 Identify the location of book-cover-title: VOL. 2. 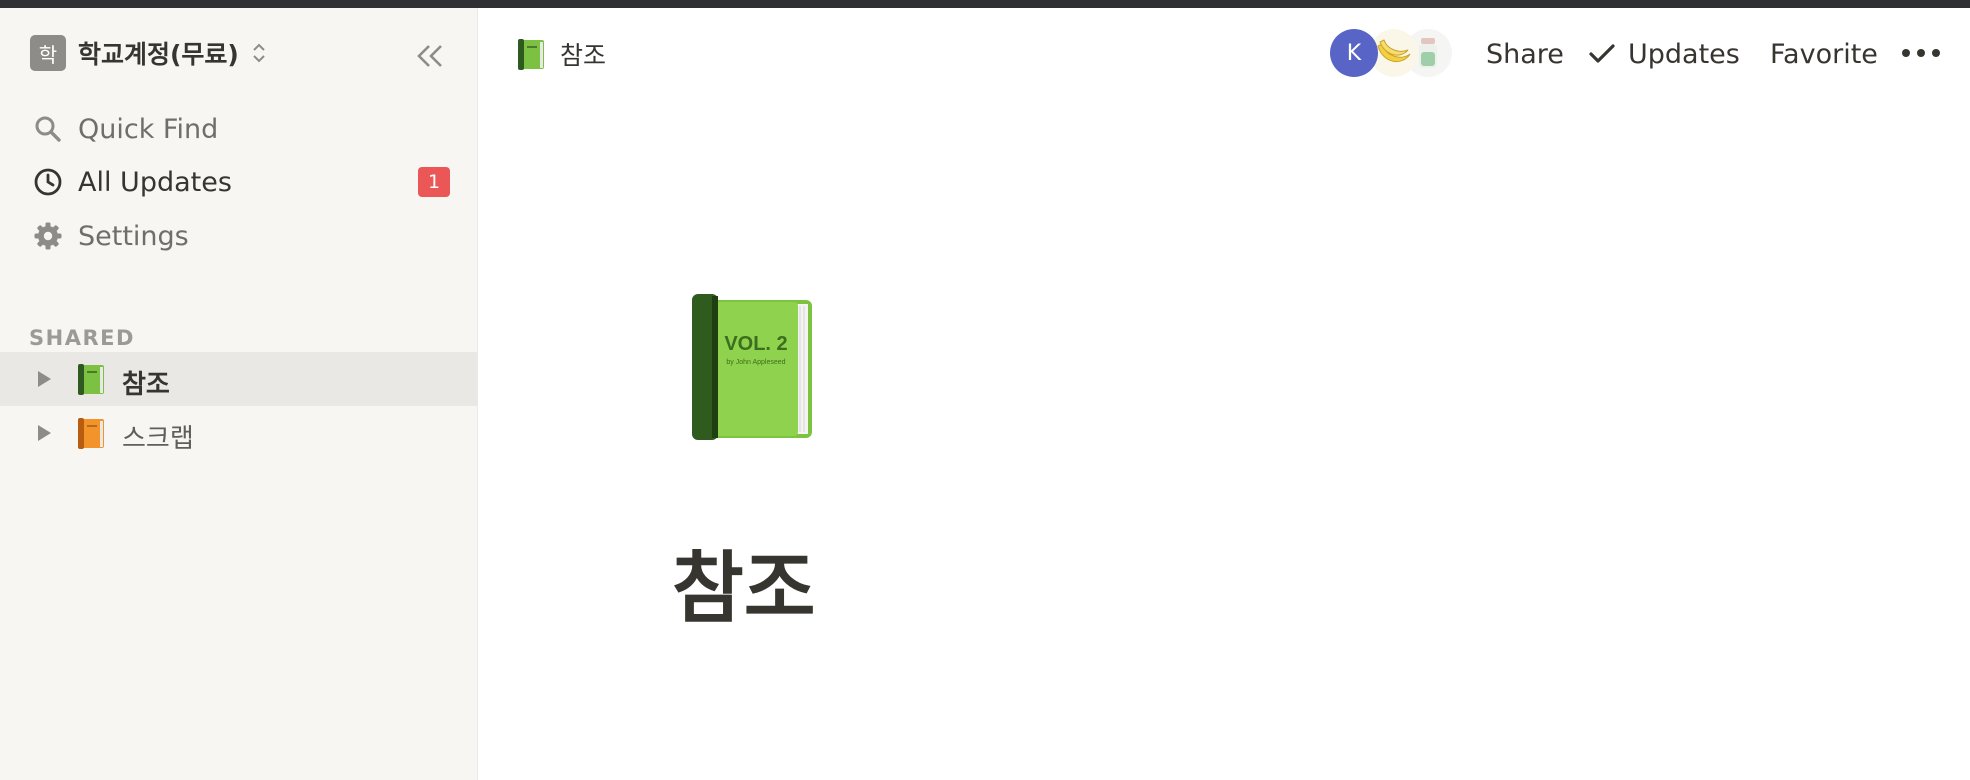
(755, 344).